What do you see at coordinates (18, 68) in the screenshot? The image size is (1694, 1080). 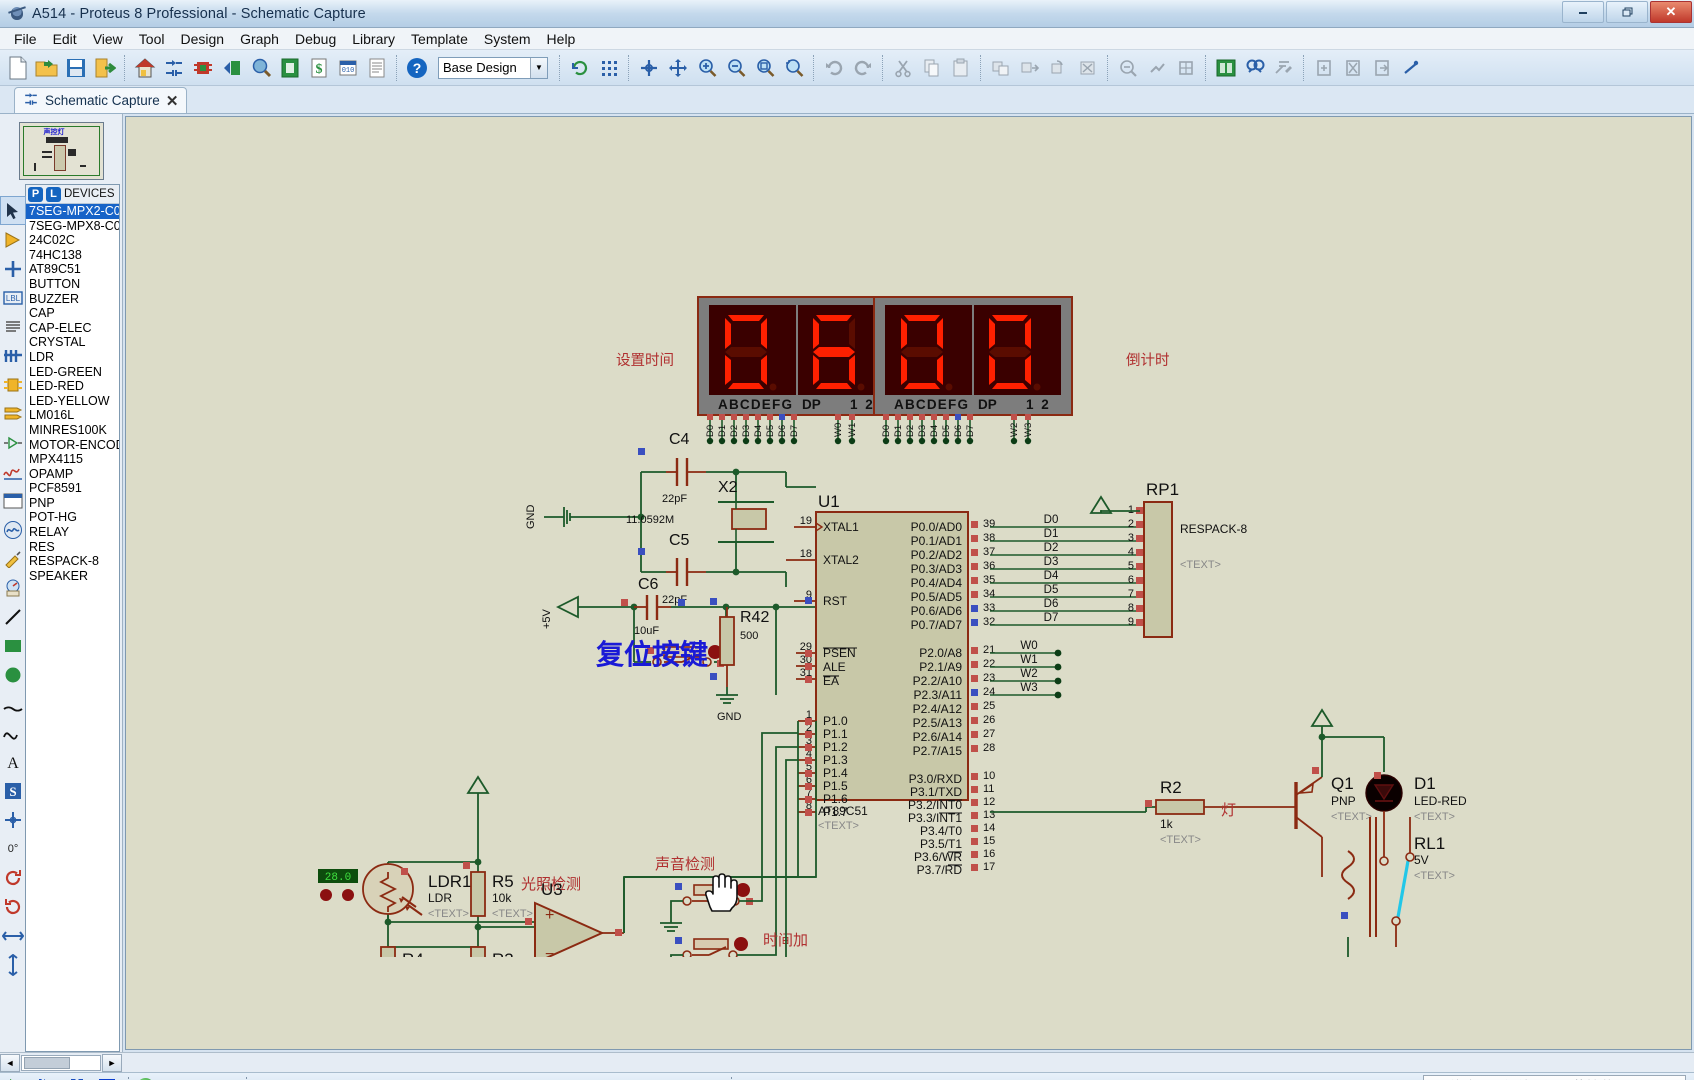 I see `new-file-icon` at bounding box center [18, 68].